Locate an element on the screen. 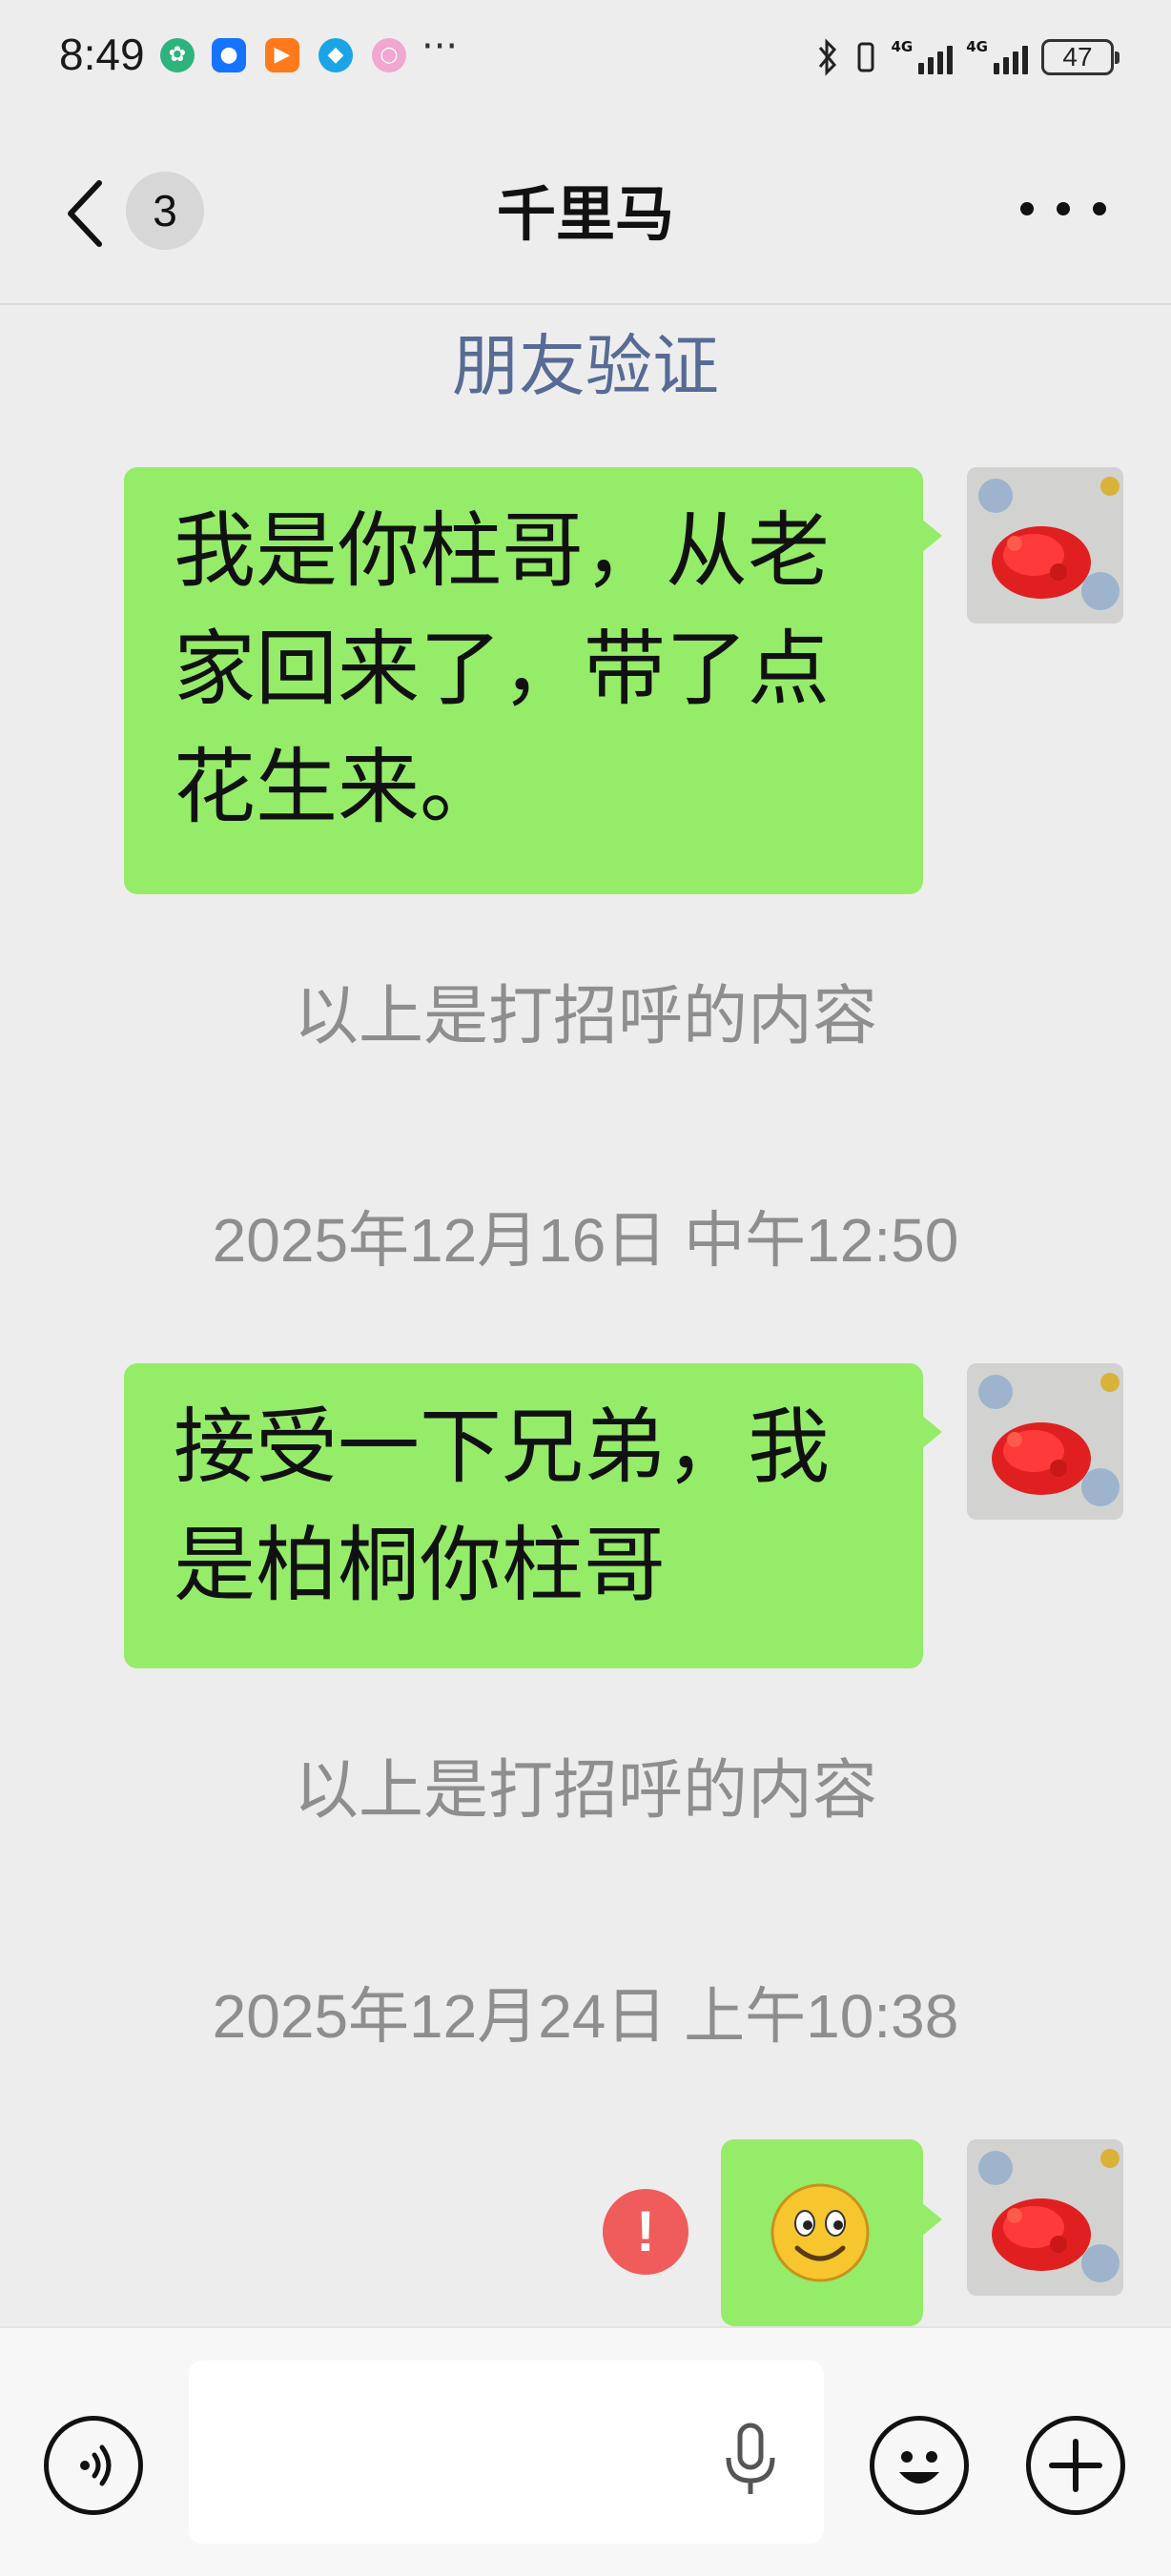  friend-verify-link: 朋友验证 is located at coordinates (585, 361).